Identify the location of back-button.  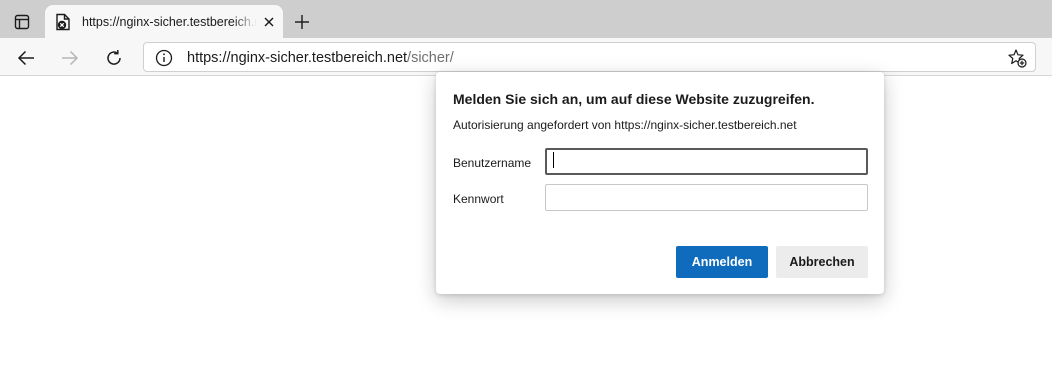
(26, 58).